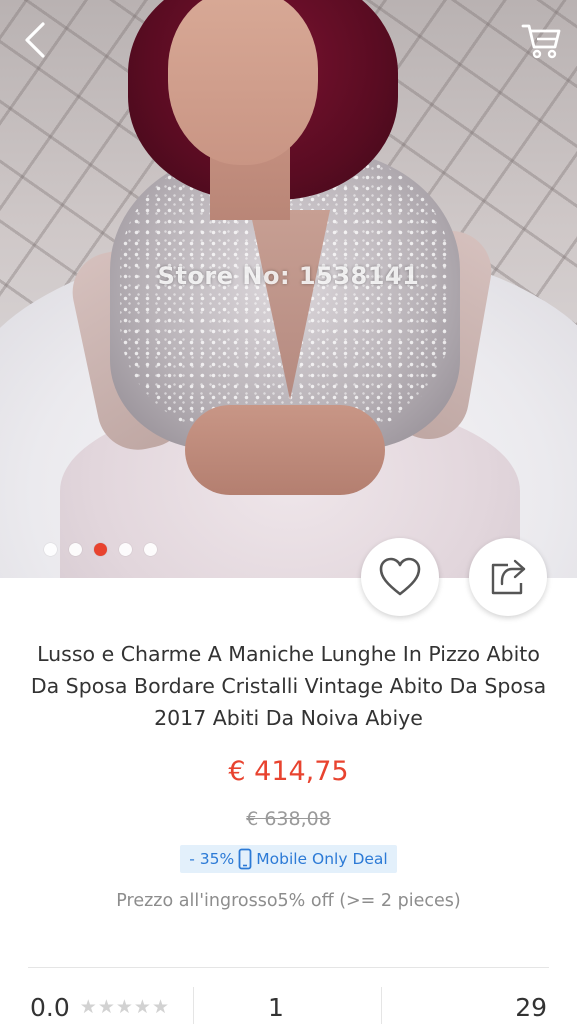  I want to click on heart-outline-icon, so click(400, 576).